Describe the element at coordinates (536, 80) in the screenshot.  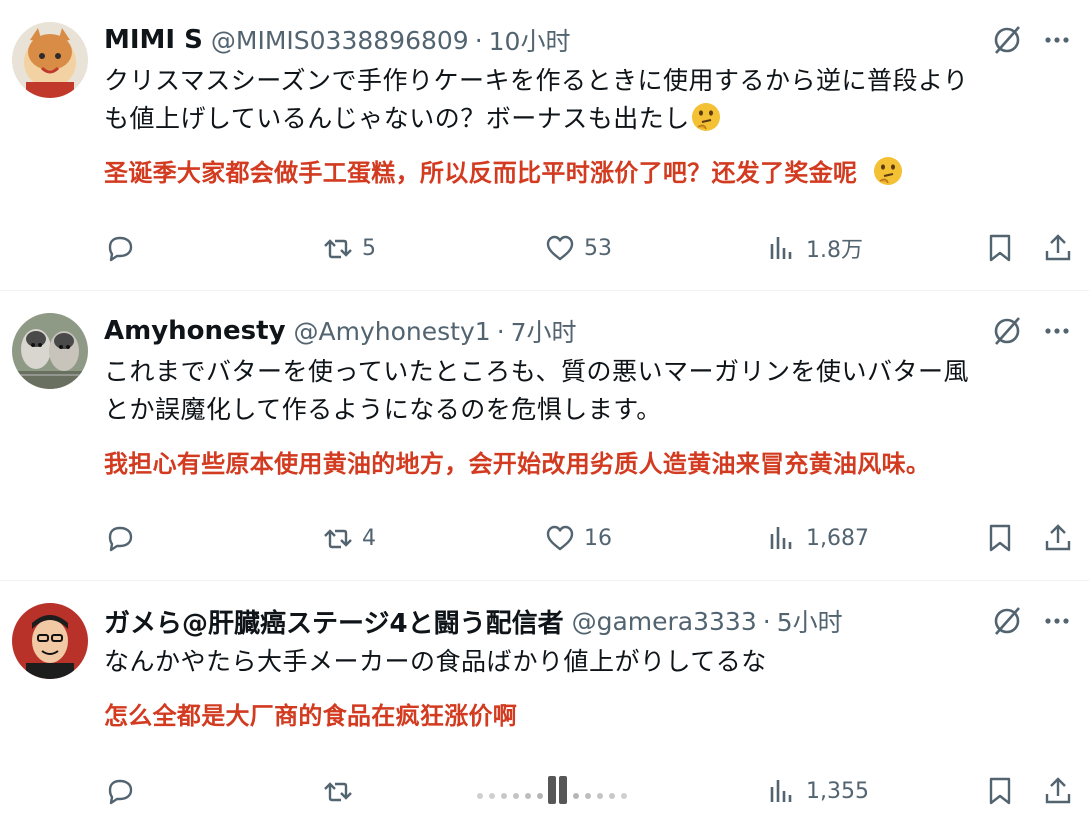
I see `tweet-text-line: クリスマスシーズンで手作りケーキを作るときに使用するから逆に普段より` at that location.